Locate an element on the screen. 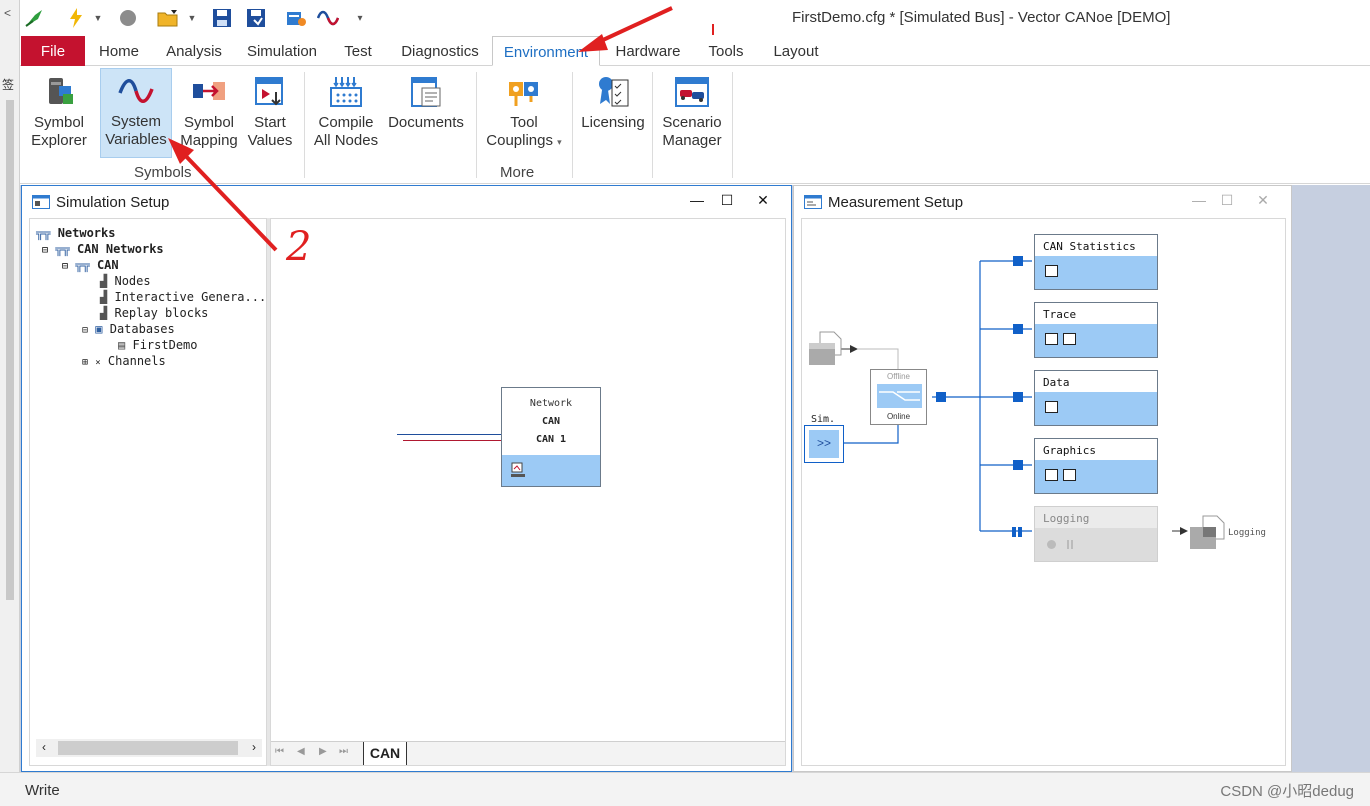  tab-test: Test is located at coordinates (358, 51).